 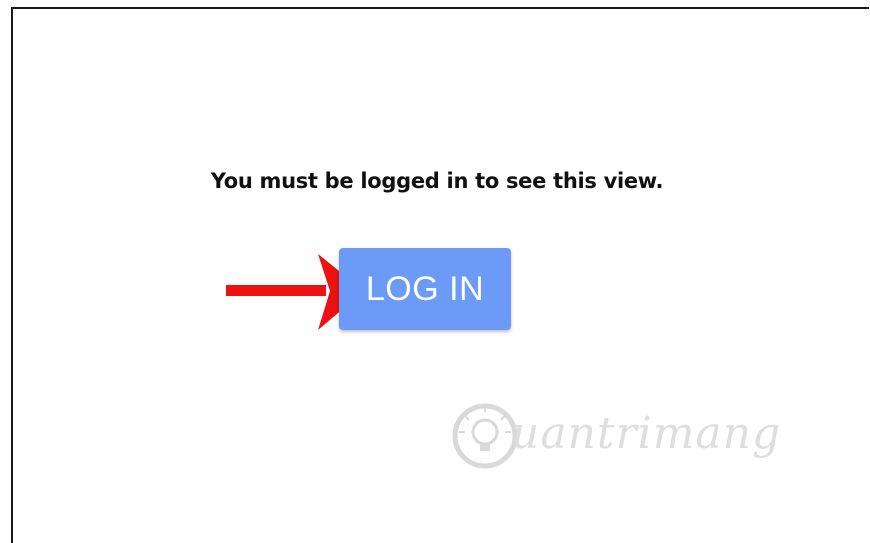 I want to click on lightbulb-icon, so click(x=485, y=436).